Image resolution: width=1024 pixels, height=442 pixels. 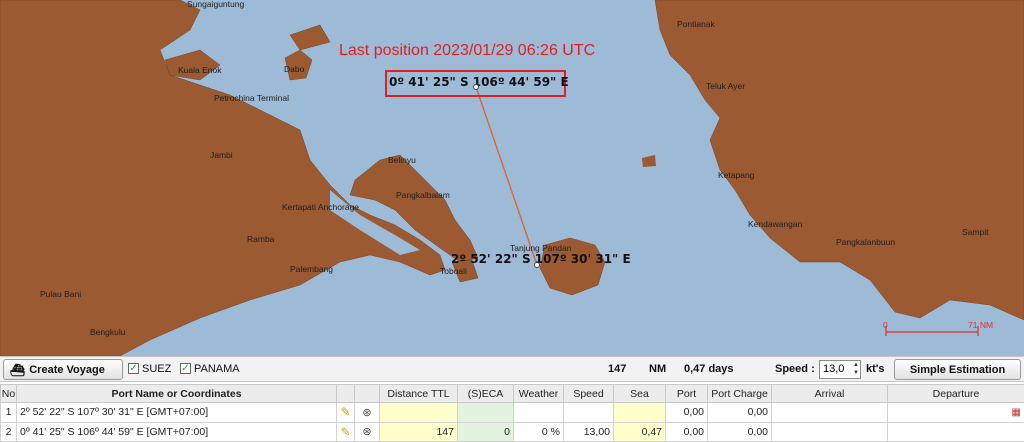 What do you see at coordinates (686, 393) in the screenshot?
I see `column-header: Port` at bounding box center [686, 393].